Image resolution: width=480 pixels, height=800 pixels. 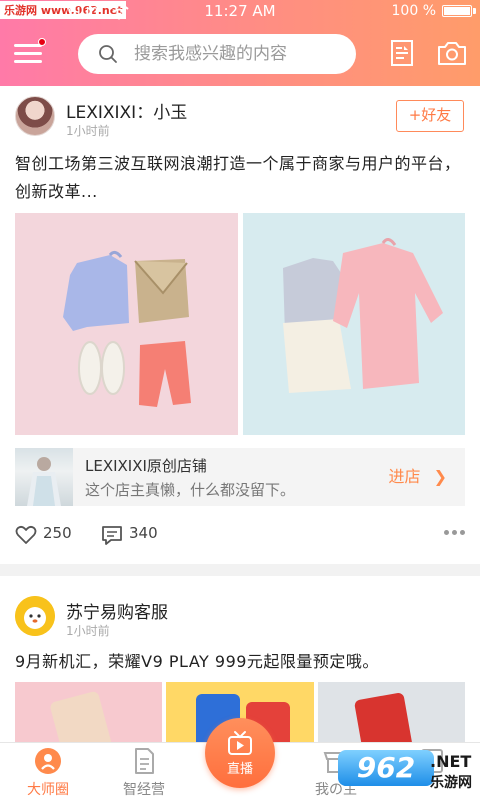 What do you see at coordinates (413, 11) in the screenshot?
I see `battery-percent: 100 %` at bounding box center [413, 11].